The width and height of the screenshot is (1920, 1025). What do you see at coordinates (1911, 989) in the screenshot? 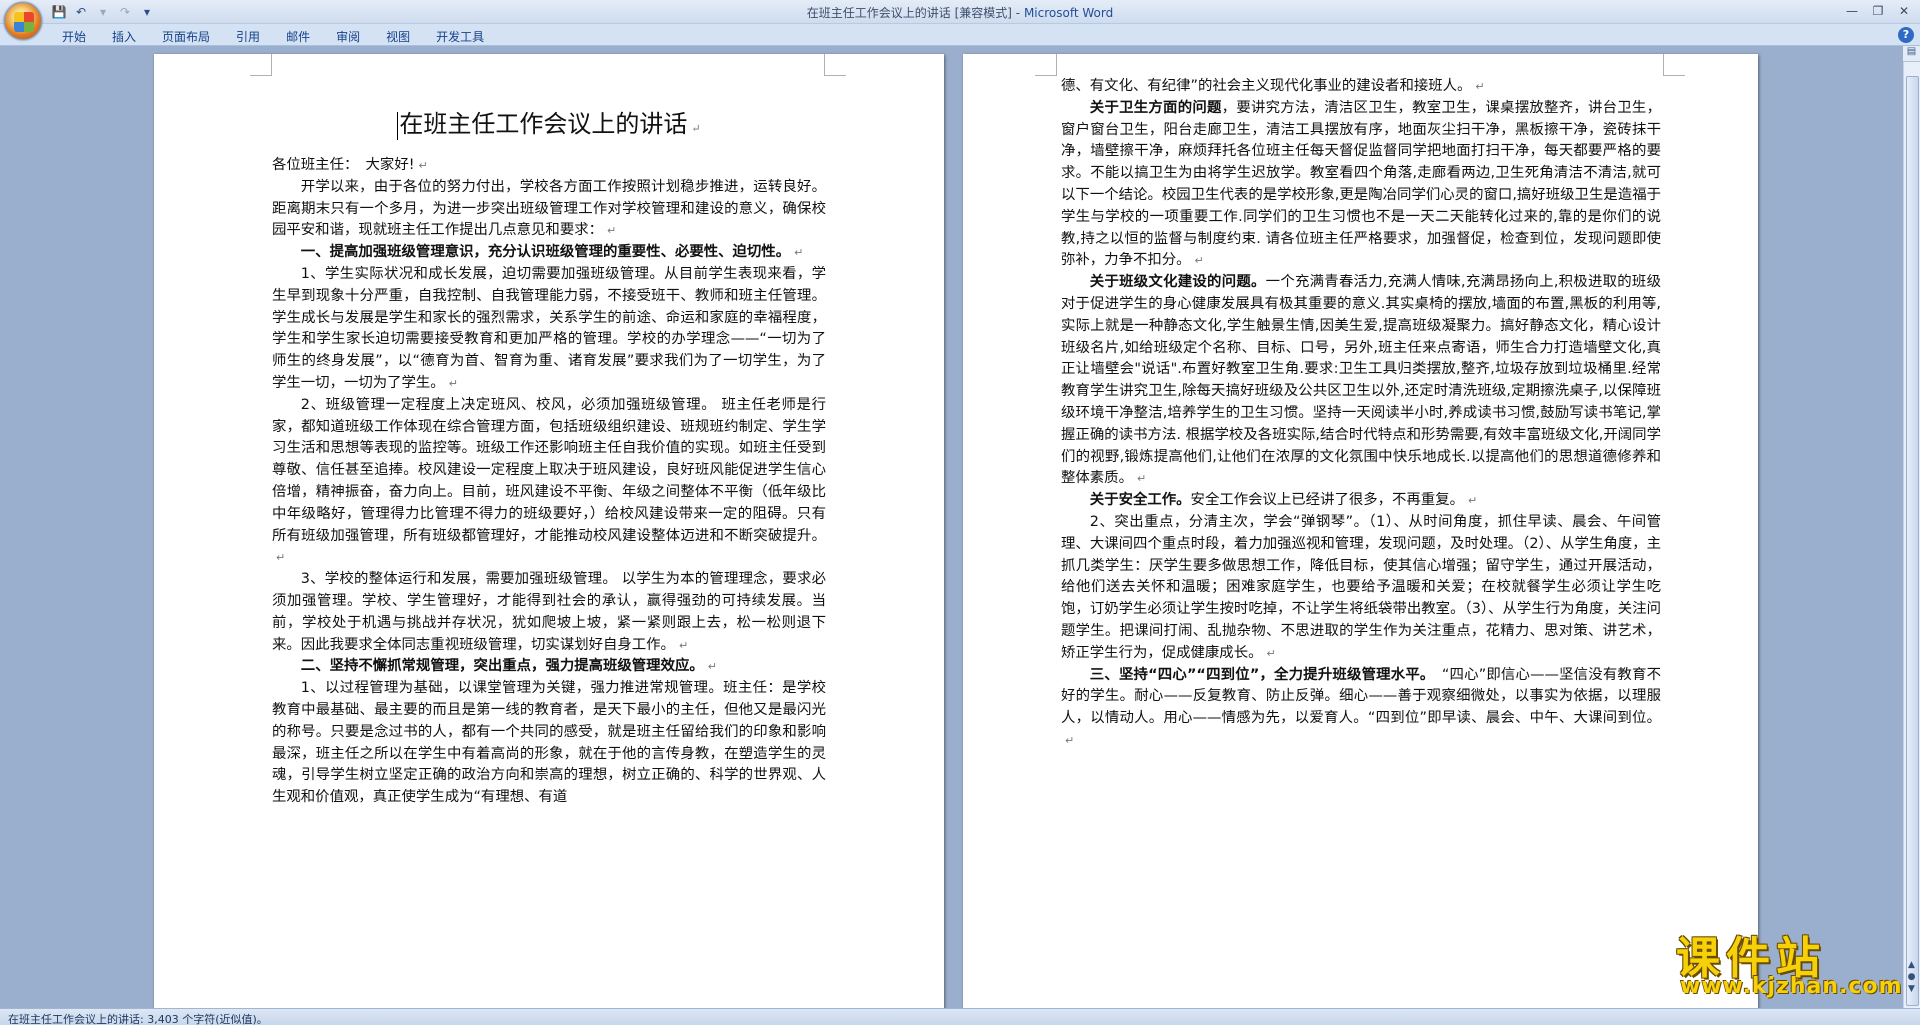
I see `next-page-icon: ▼` at bounding box center [1911, 989].